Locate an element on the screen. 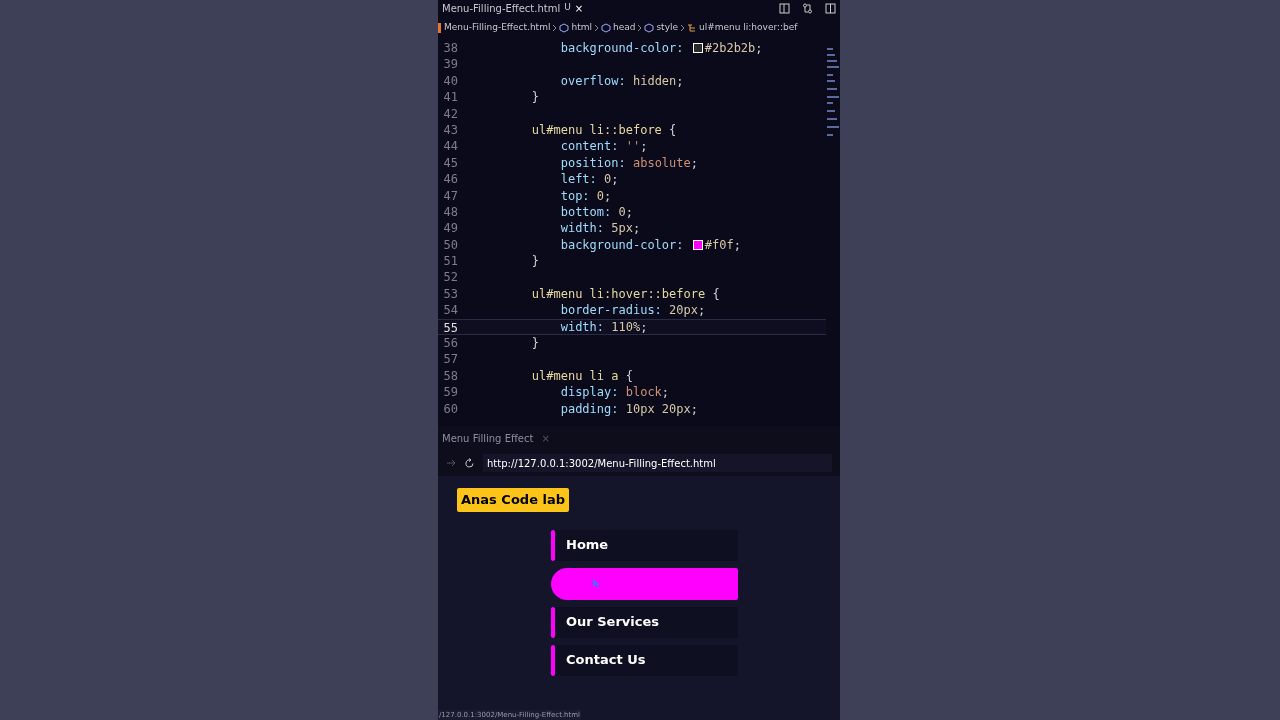 The width and height of the screenshot is (1280, 720). code-token: padding: is located at coordinates (589, 408).